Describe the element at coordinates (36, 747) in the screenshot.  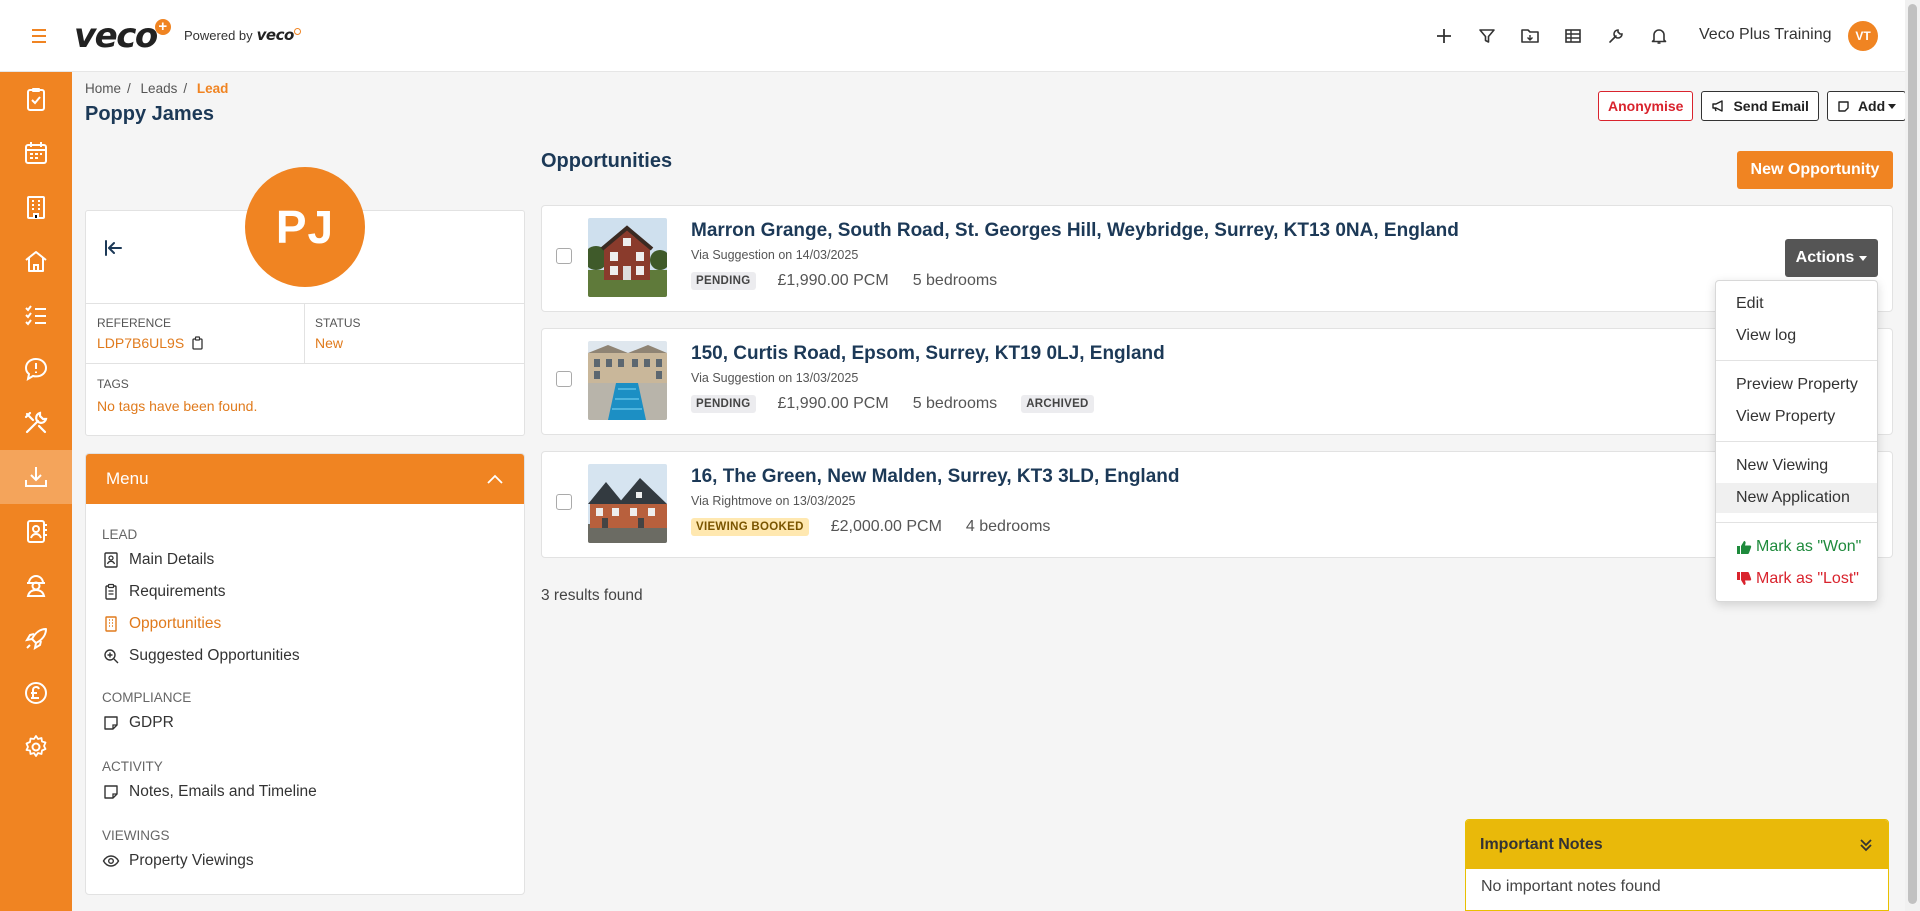
I see `settings-icon` at that location.